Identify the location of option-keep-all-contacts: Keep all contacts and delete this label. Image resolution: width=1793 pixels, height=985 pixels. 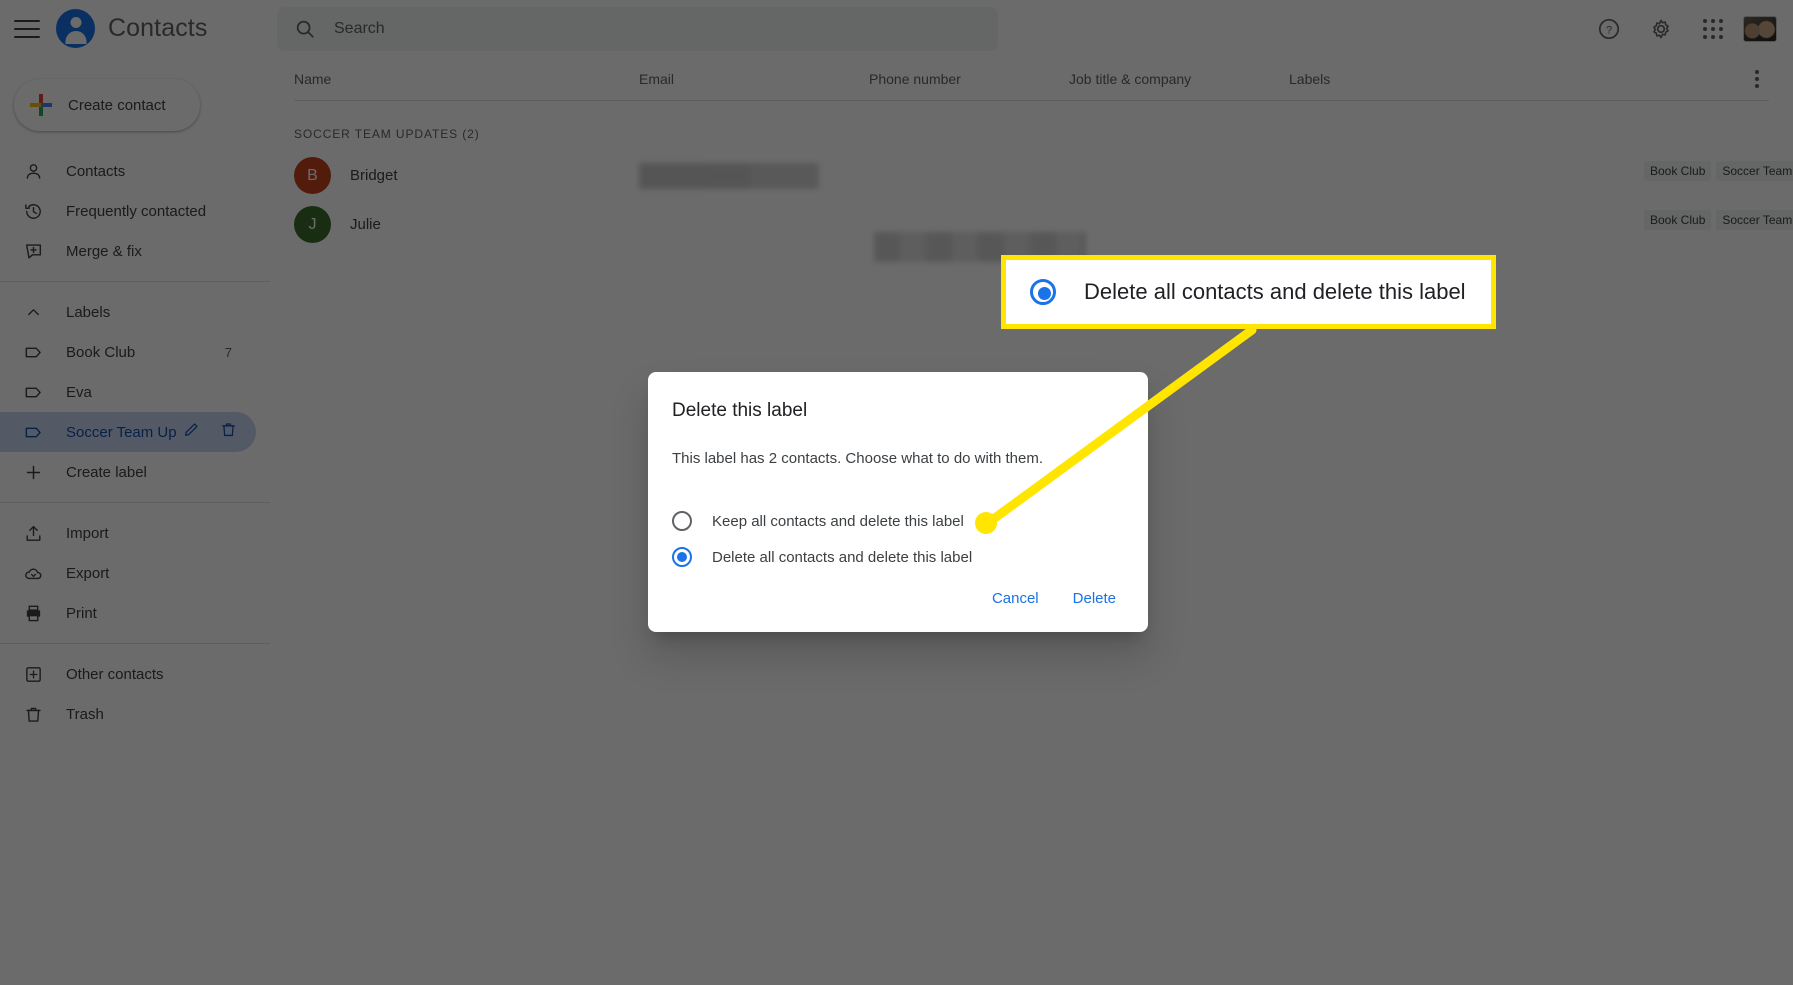
(898, 521).